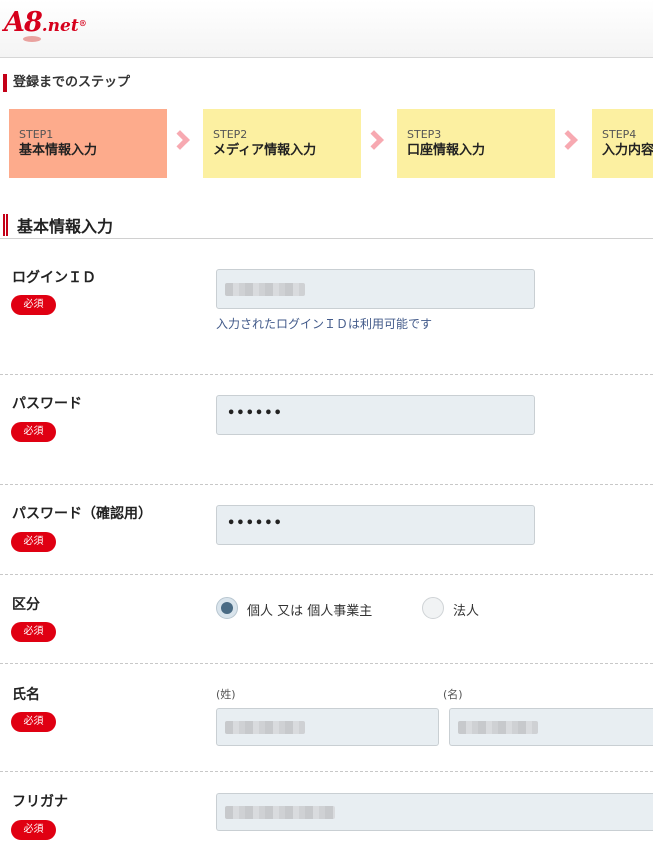  I want to click on last-name-sublabel: (姓), so click(226, 694).